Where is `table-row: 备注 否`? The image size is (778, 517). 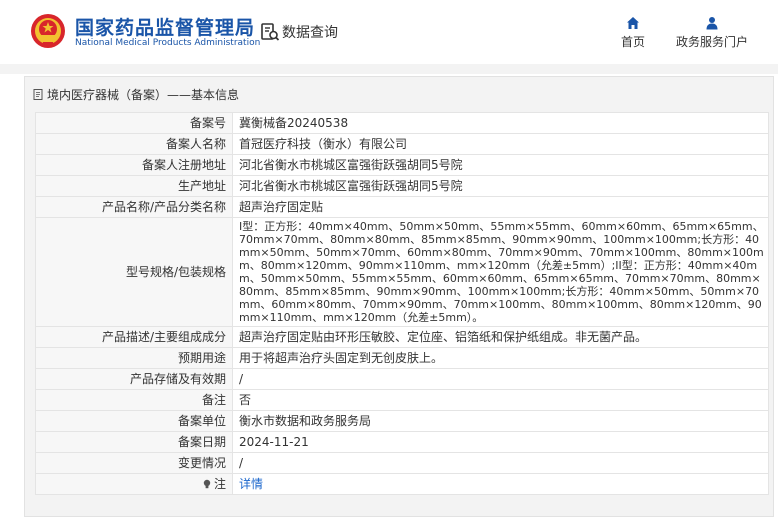
table-row: 备注 否 is located at coordinates (402, 400).